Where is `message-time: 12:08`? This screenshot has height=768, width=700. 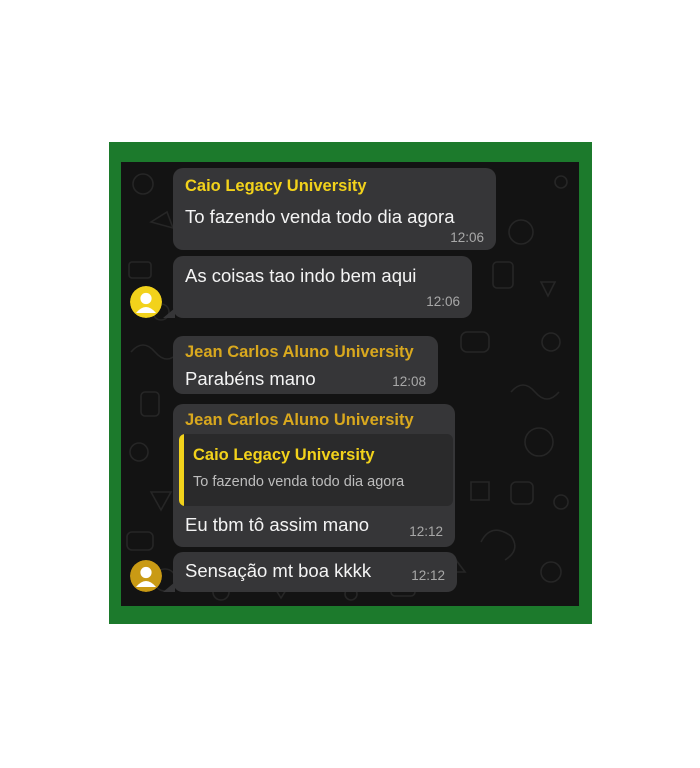 message-time: 12:08 is located at coordinates (409, 381).